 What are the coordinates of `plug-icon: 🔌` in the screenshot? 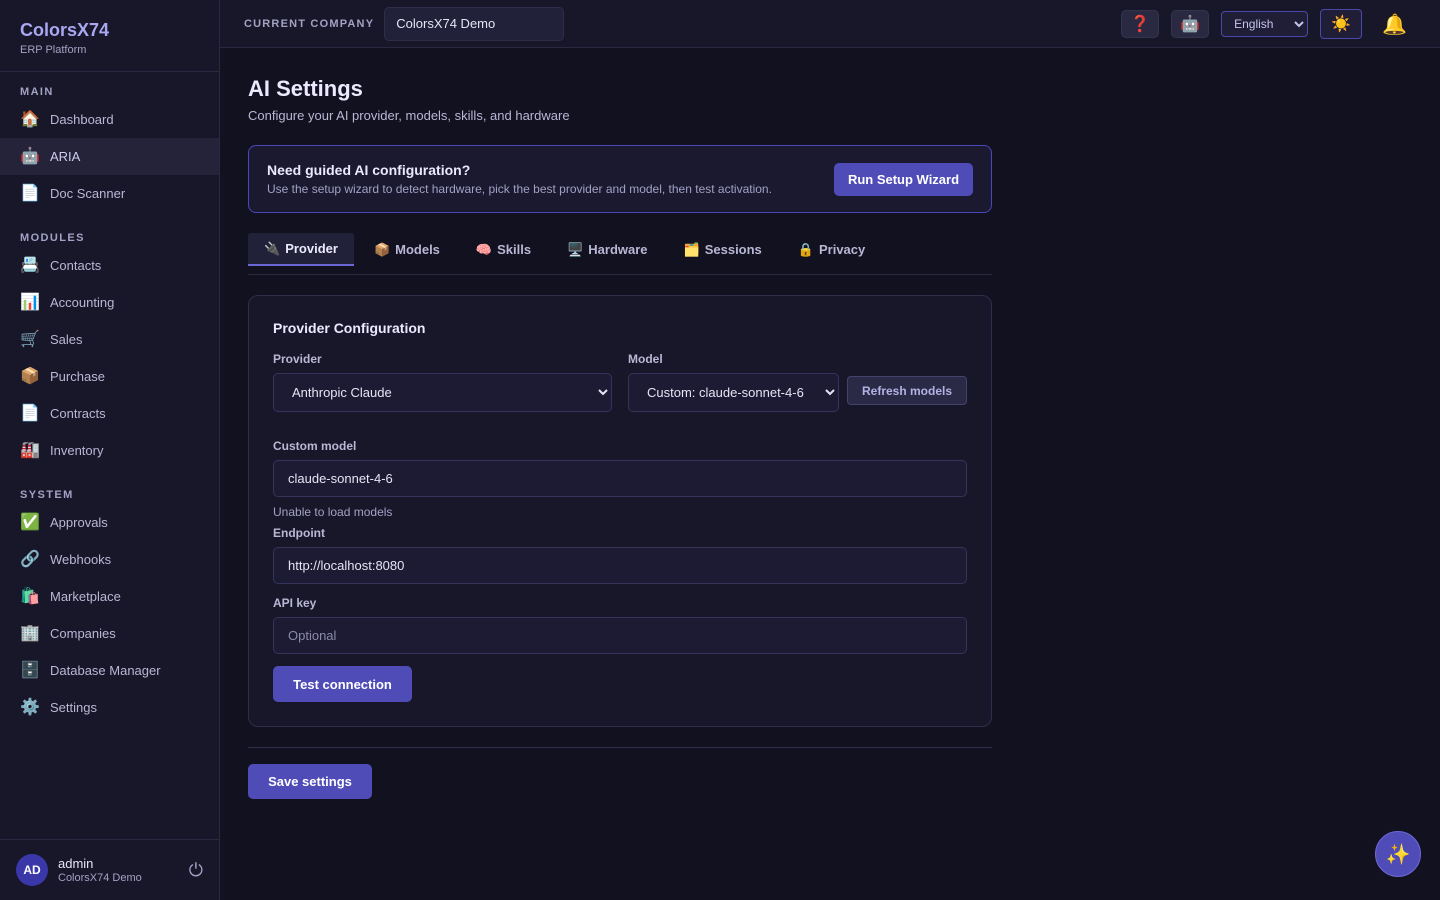 It's located at (272, 248).